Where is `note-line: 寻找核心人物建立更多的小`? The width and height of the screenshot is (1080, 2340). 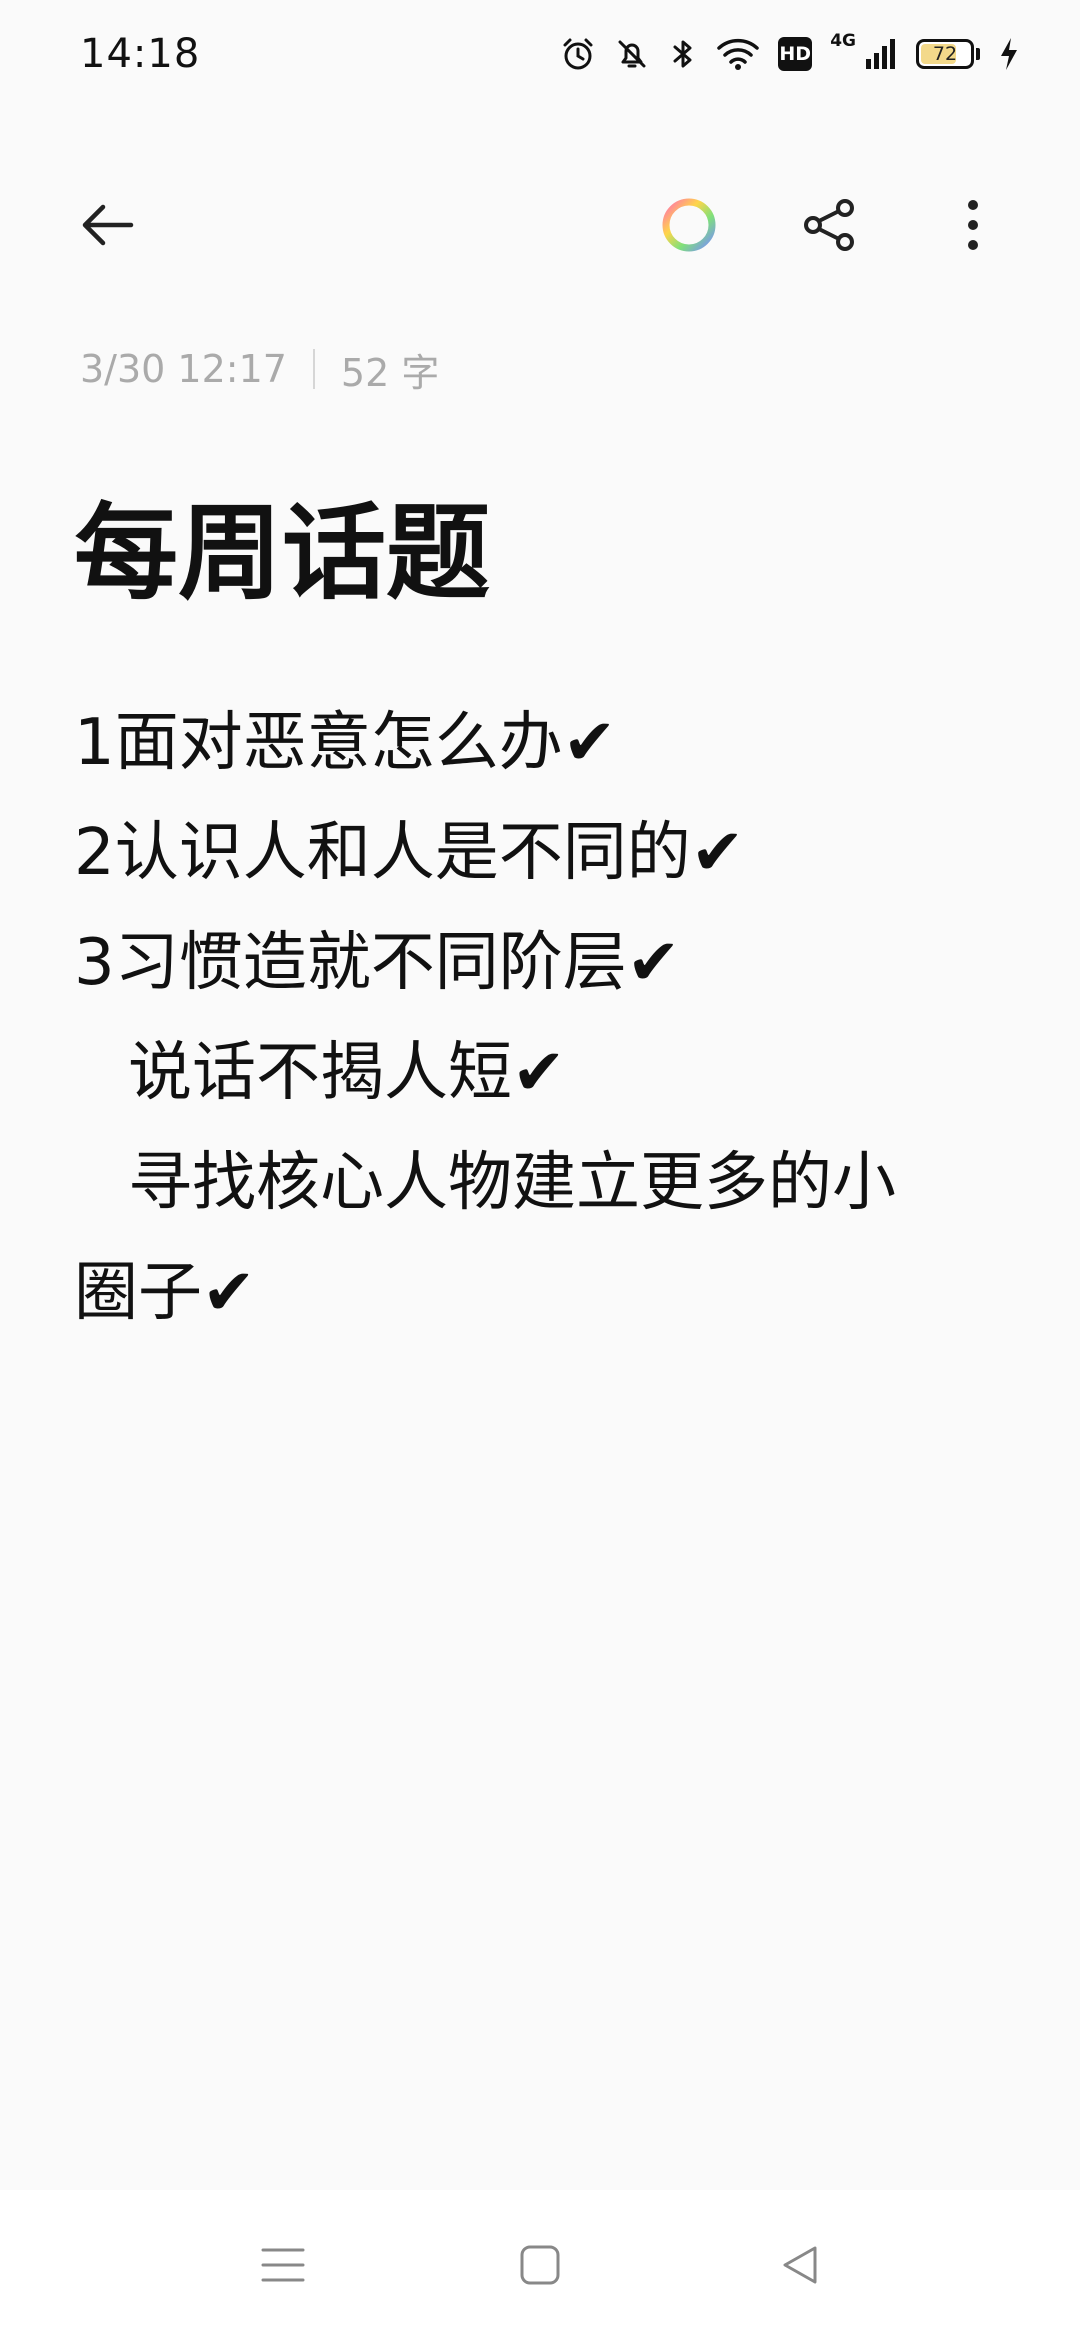
note-line: 寻找核心人物建立更多的小 is located at coordinates (512, 1183).